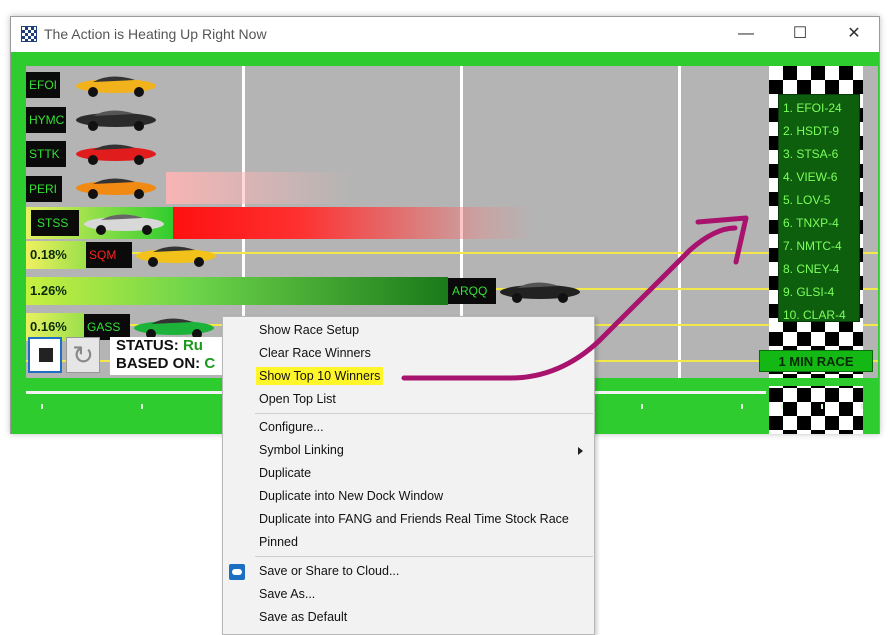 The height and width of the screenshot is (635, 888). I want to click on winner-entry: 7. NMTC-4, so click(812, 246).